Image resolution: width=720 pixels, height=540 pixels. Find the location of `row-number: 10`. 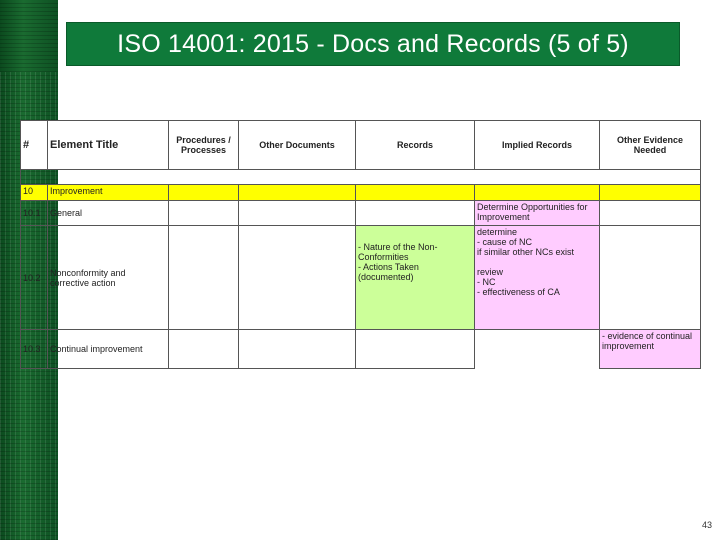

row-number: 10 is located at coordinates (34, 192).